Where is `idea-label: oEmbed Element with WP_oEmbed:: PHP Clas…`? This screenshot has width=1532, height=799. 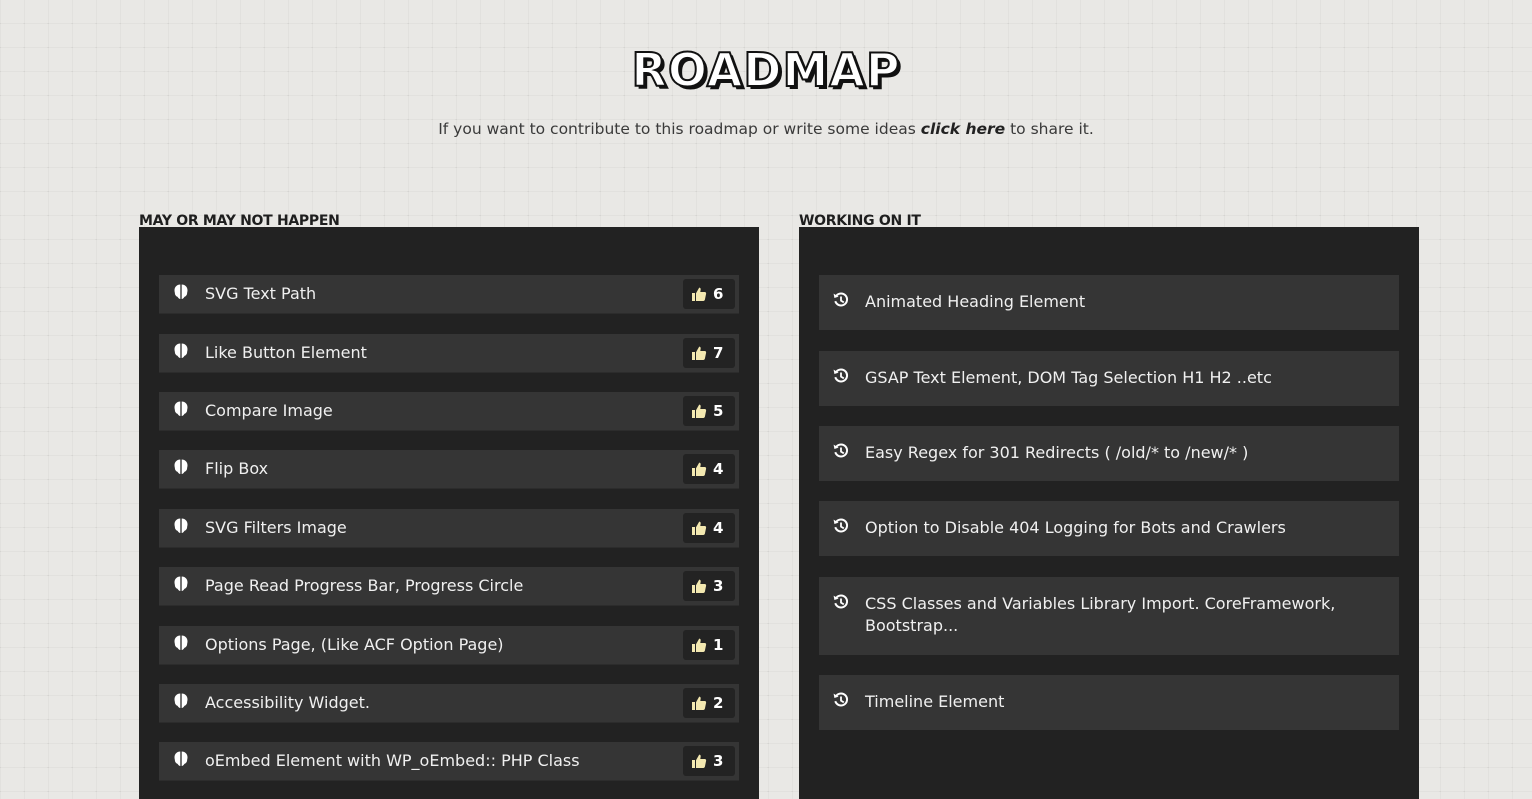 idea-label: oEmbed Element with WP_oEmbed:: PHP Clas… is located at coordinates (392, 760).